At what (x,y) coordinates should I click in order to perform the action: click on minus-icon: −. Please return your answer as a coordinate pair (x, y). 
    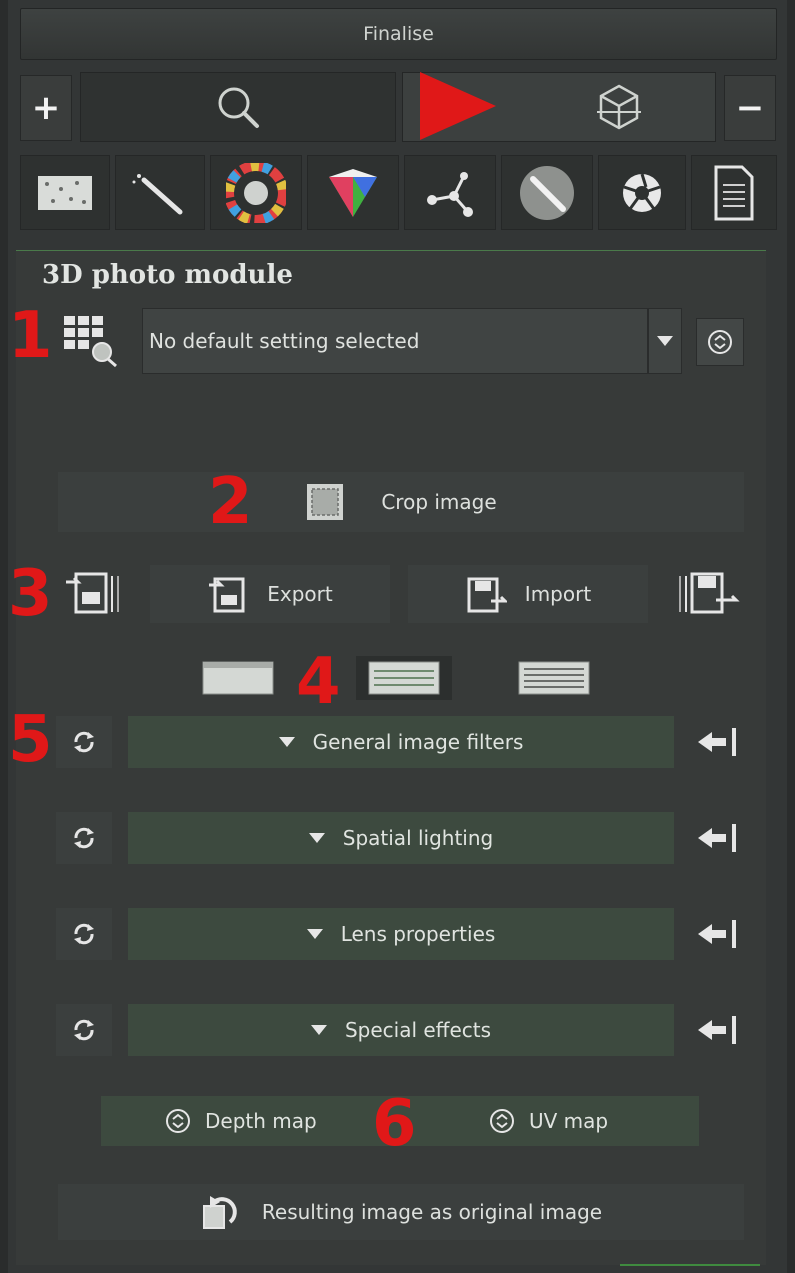
    Looking at the image, I should click on (750, 108).